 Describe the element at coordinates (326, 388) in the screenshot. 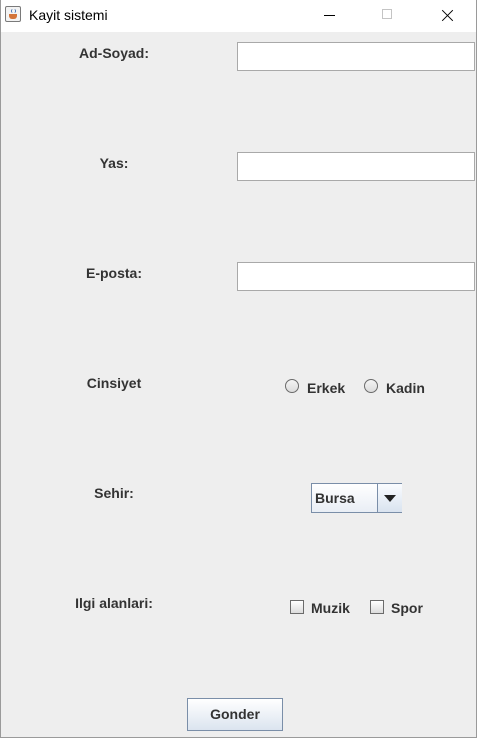

I see `radio-erkek-label: Erkek` at that location.